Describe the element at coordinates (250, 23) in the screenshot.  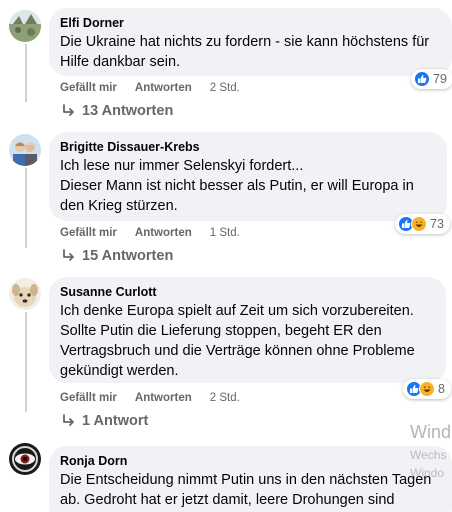
I see `comment-author: Elfi Dorner` at that location.